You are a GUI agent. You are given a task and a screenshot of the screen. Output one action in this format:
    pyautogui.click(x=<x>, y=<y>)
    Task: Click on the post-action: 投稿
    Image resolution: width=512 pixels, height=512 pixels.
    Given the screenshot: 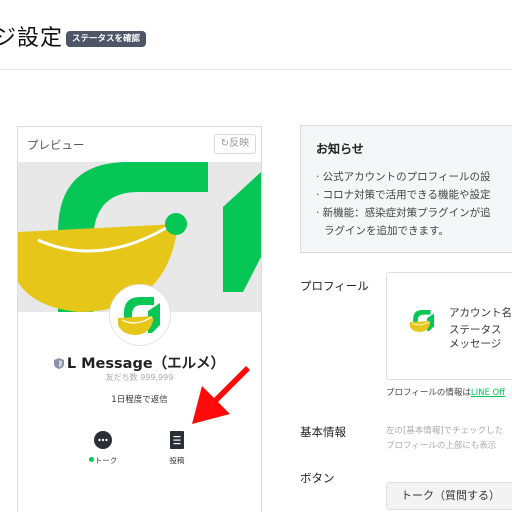 What is the action you would take?
    pyautogui.click(x=177, y=448)
    